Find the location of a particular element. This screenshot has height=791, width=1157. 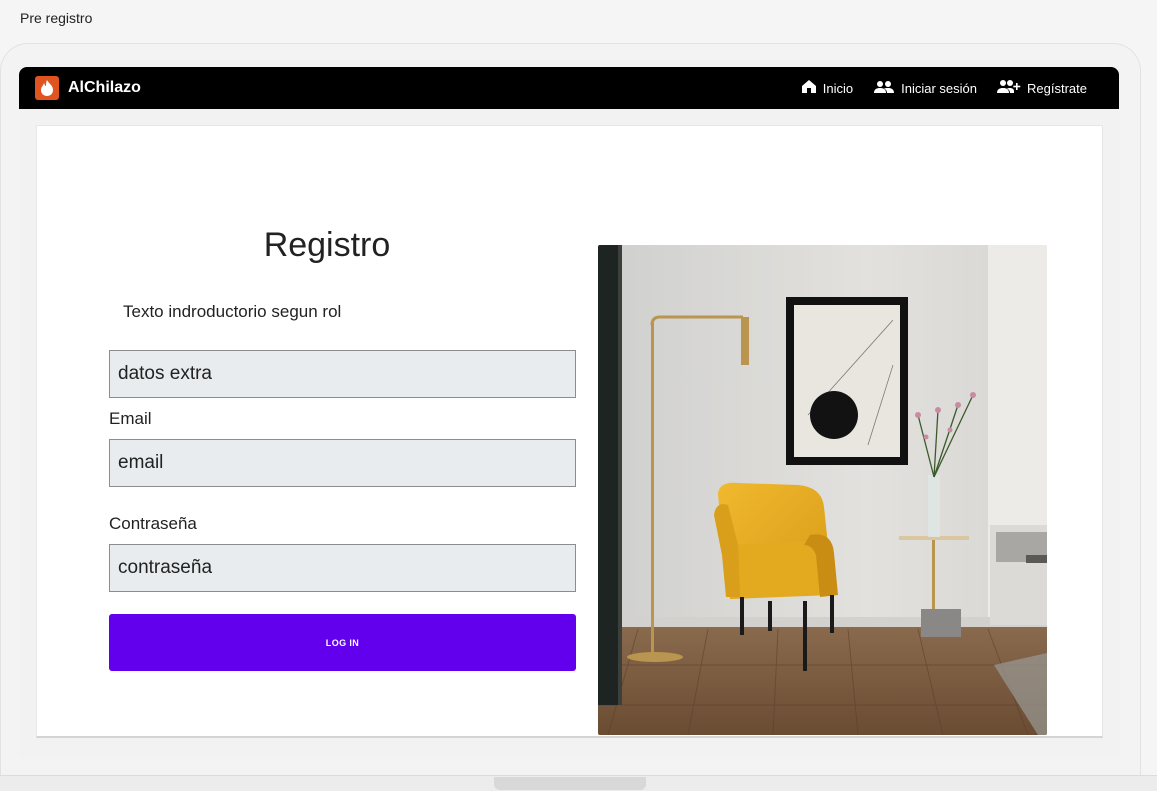

intro-text: Texto indroductorio segun rol is located at coordinates (232, 311).